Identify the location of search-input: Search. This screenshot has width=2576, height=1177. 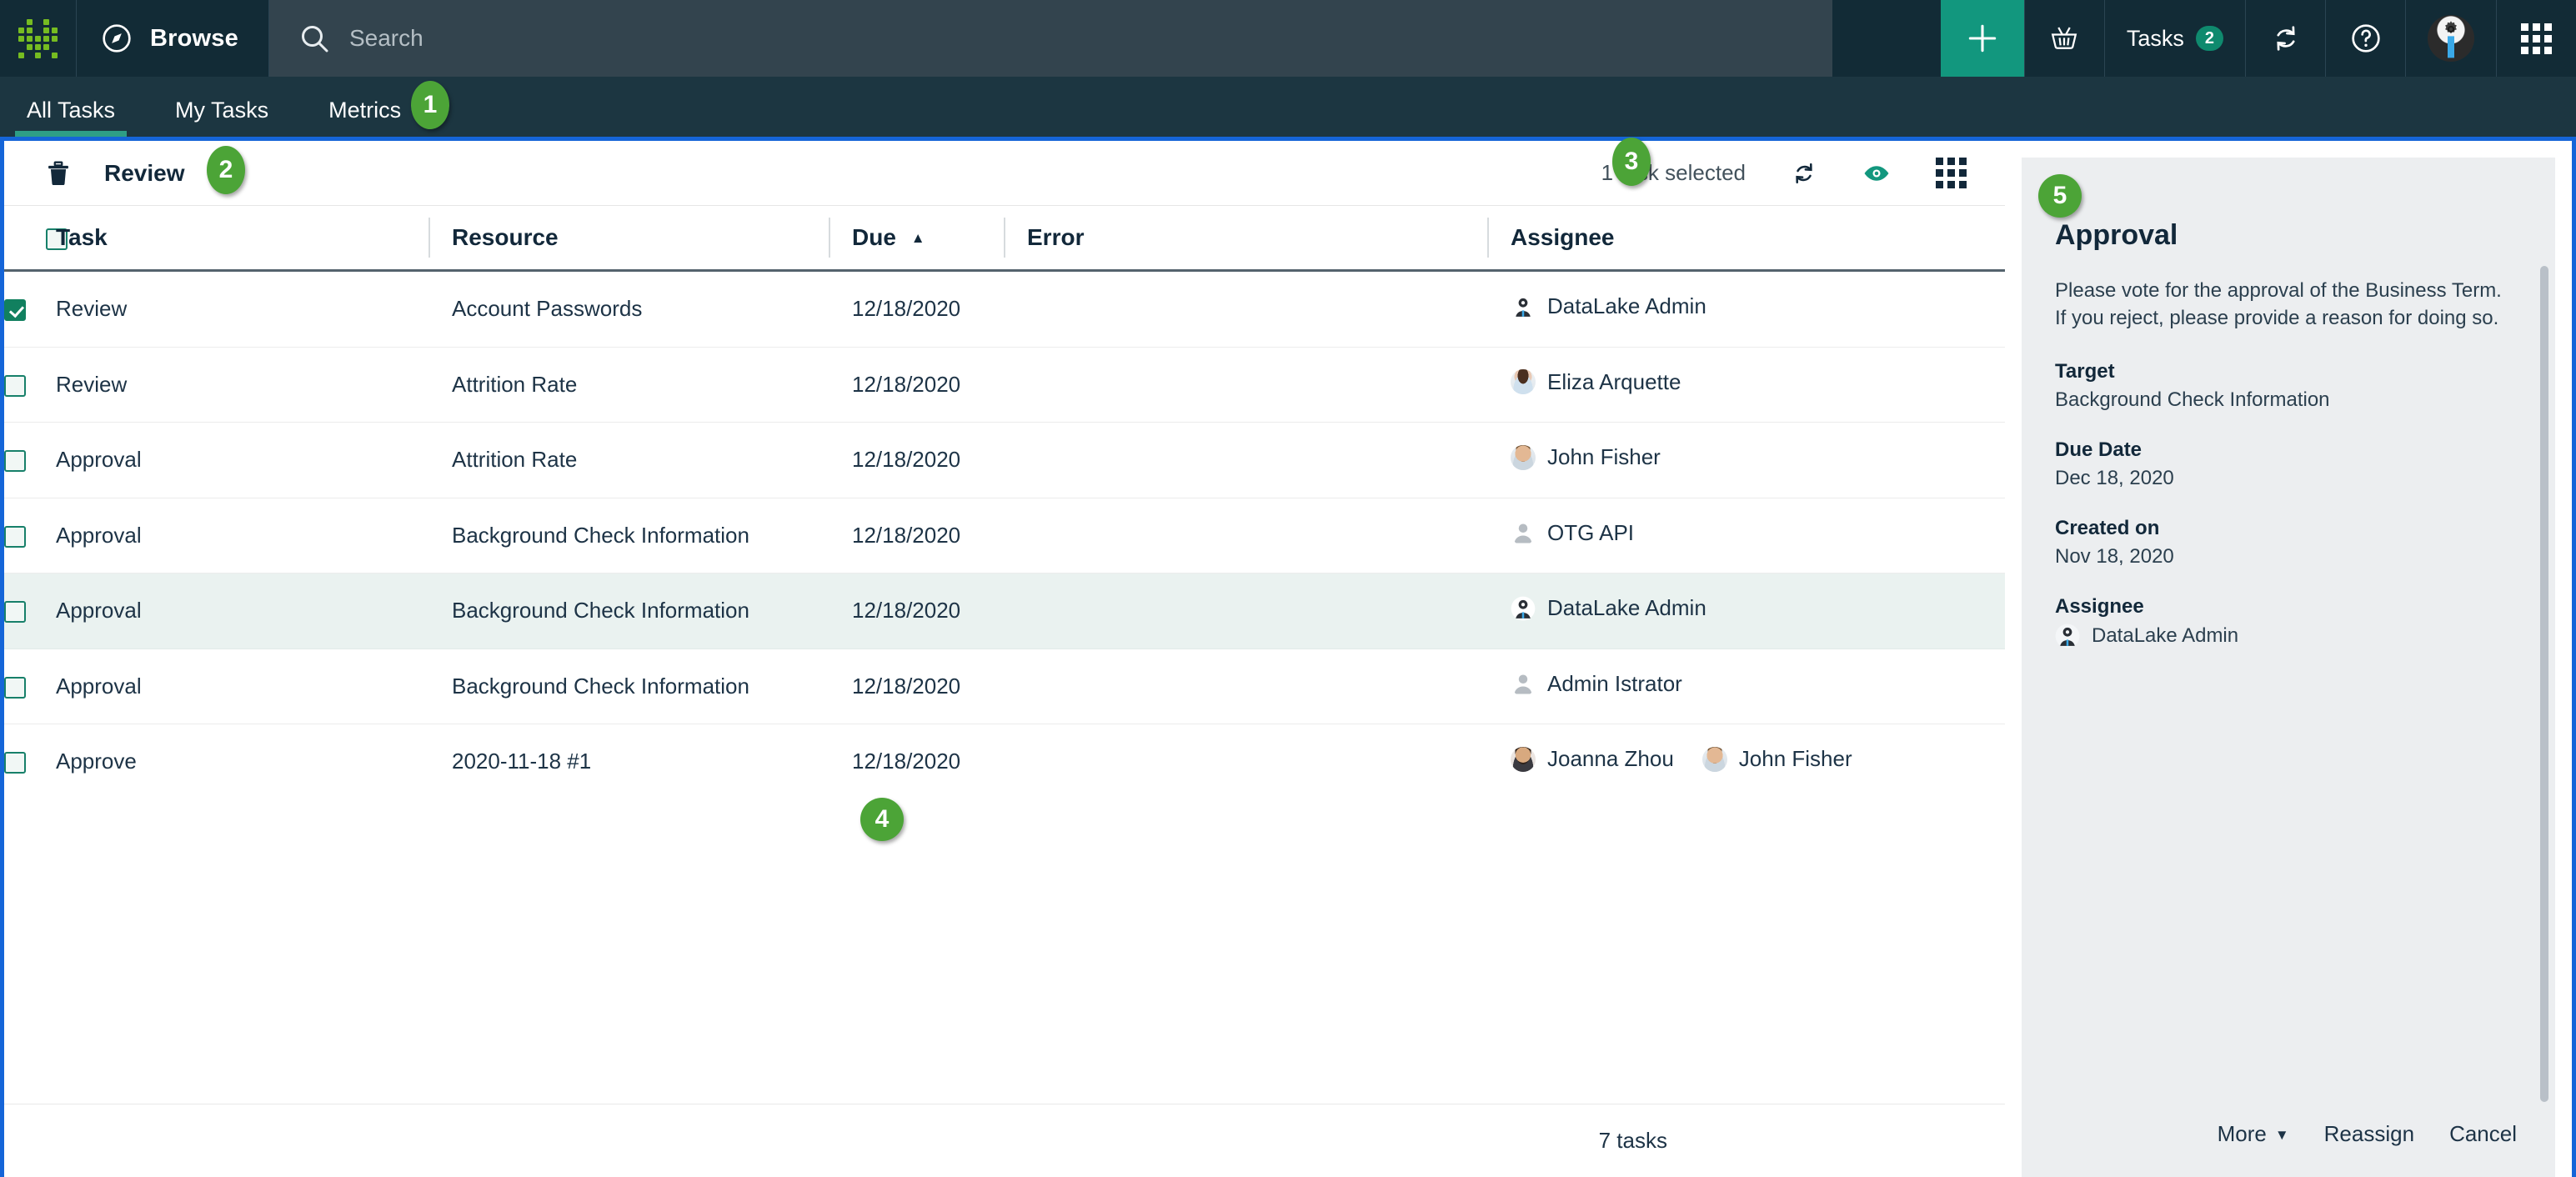
(386, 38).